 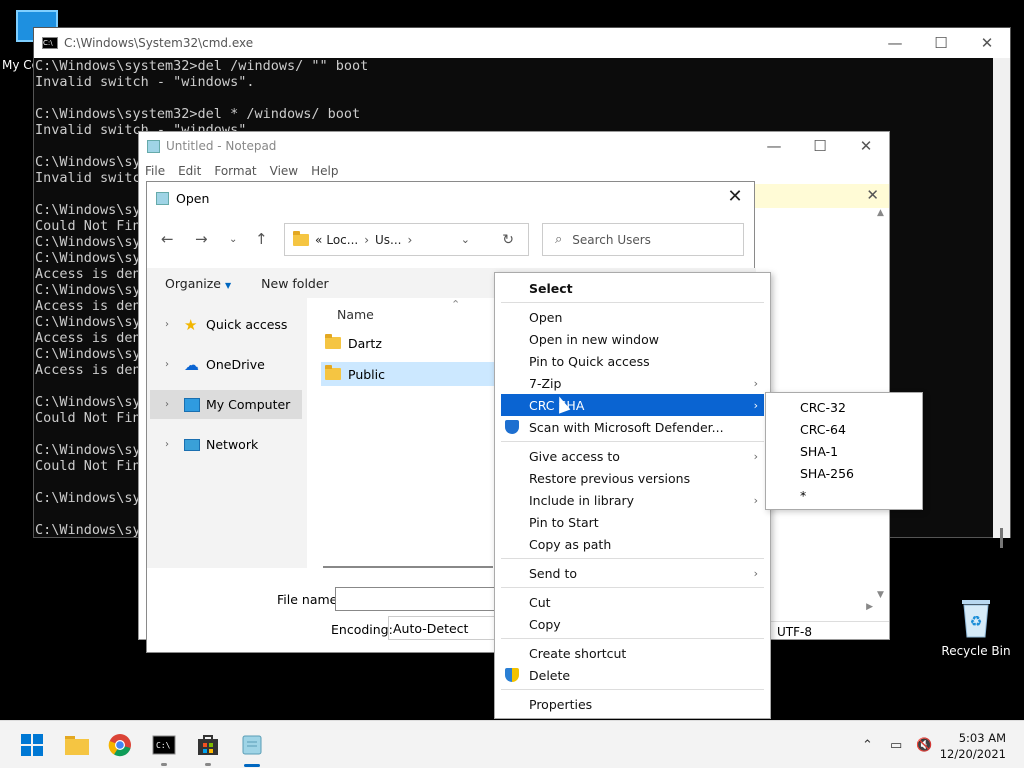 What do you see at coordinates (167, 239) in the screenshot?
I see `back-arrow-icon: ←` at bounding box center [167, 239].